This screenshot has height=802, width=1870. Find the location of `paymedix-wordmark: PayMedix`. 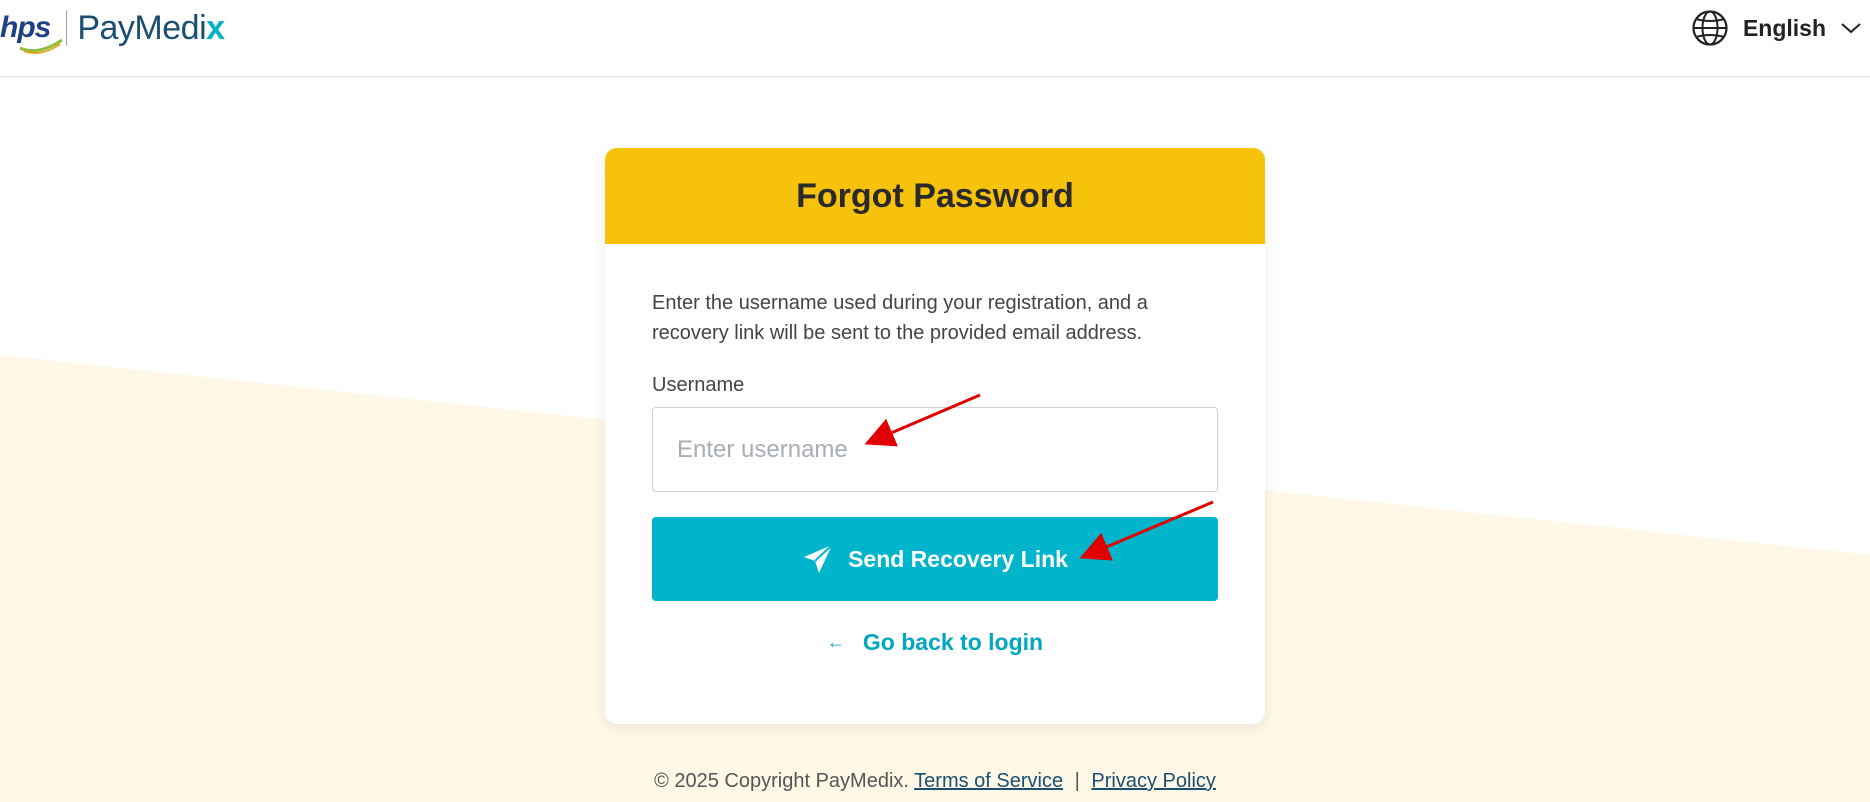

paymedix-wordmark: PayMedix is located at coordinates (151, 28).